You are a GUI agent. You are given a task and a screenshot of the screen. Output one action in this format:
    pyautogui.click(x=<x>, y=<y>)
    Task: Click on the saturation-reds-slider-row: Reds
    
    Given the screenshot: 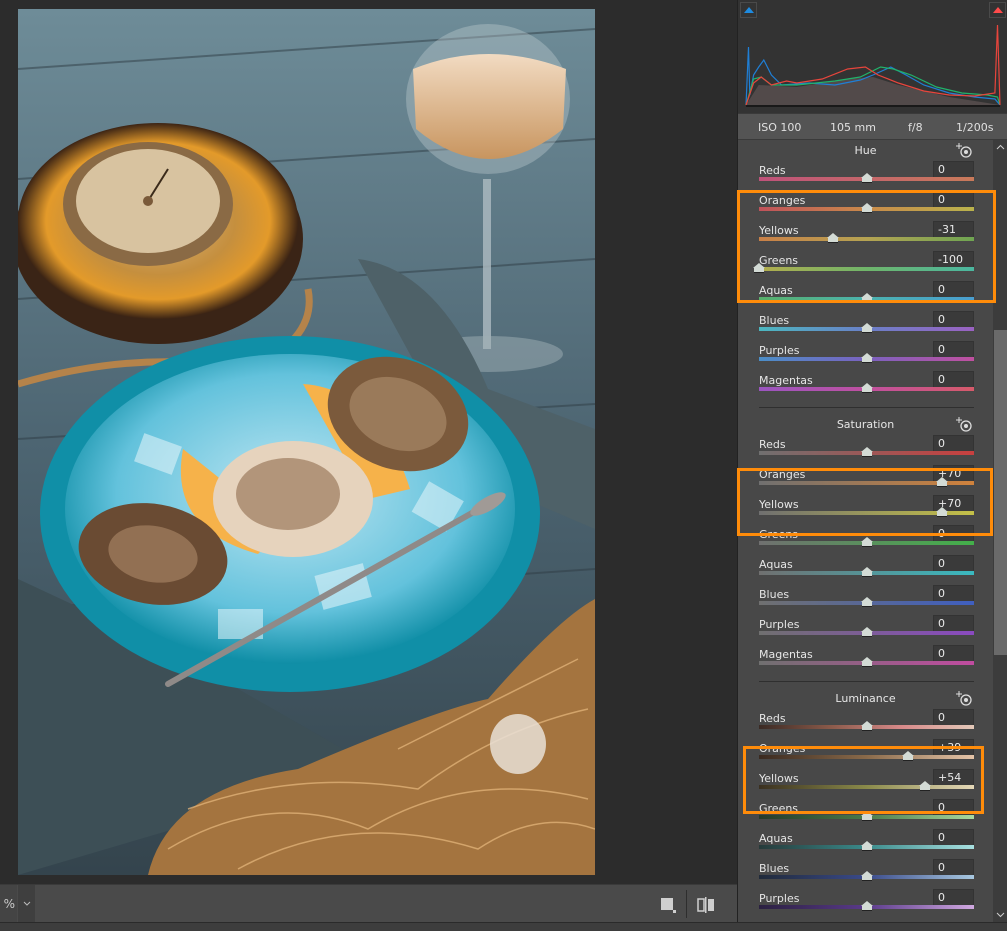 What is the action you would take?
    pyautogui.click(x=865, y=451)
    